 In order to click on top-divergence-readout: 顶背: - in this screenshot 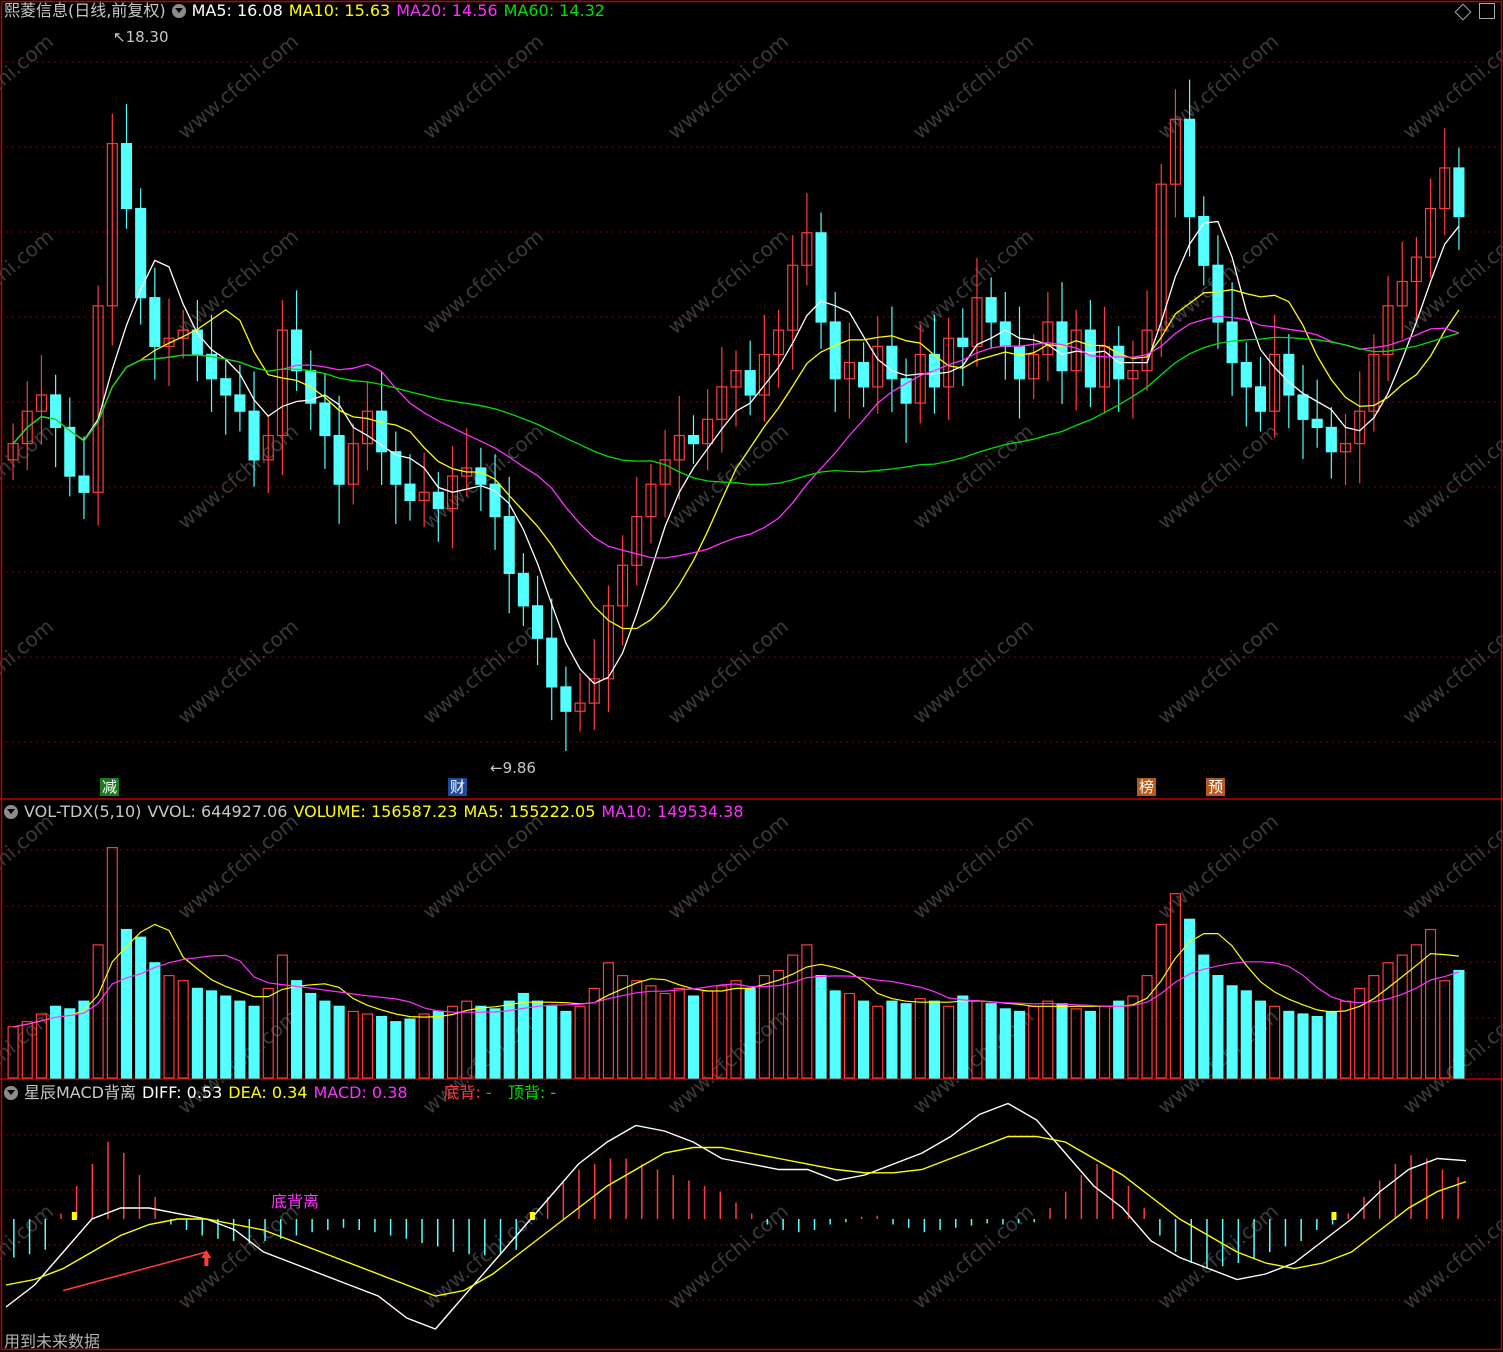, I will do `click(532, 1092)`.